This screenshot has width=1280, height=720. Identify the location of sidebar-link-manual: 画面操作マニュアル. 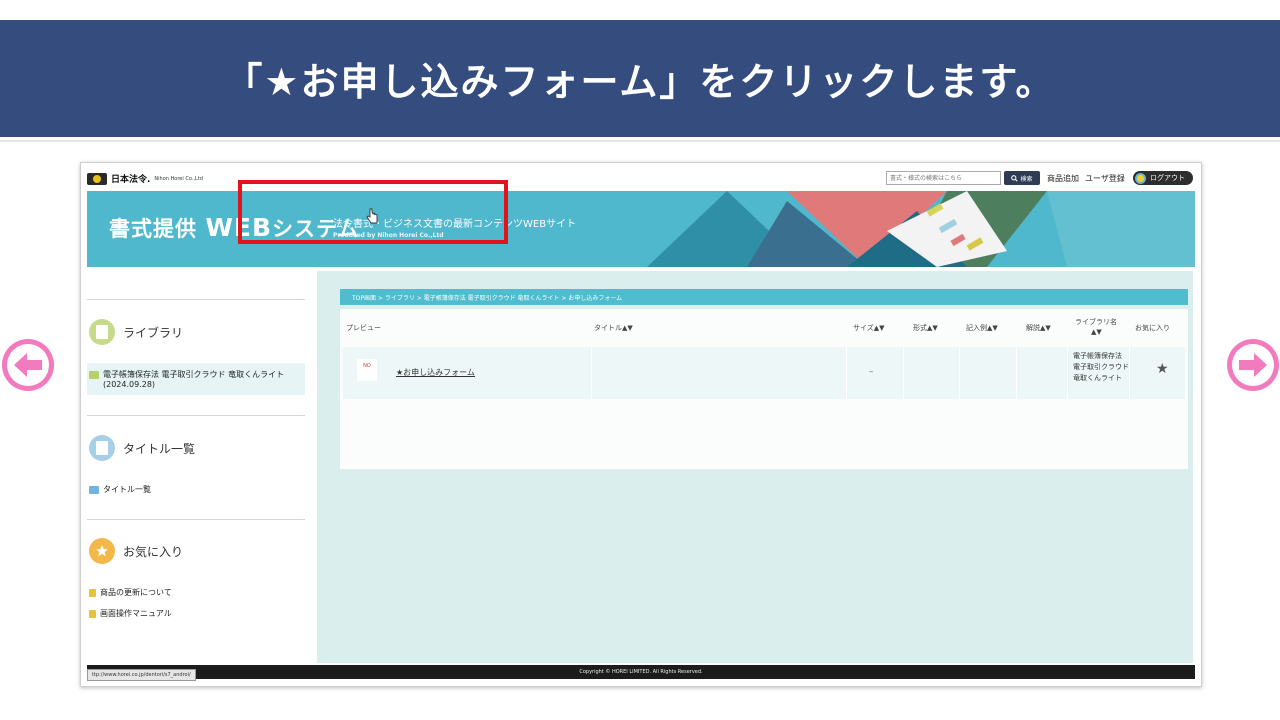
(130, 613).